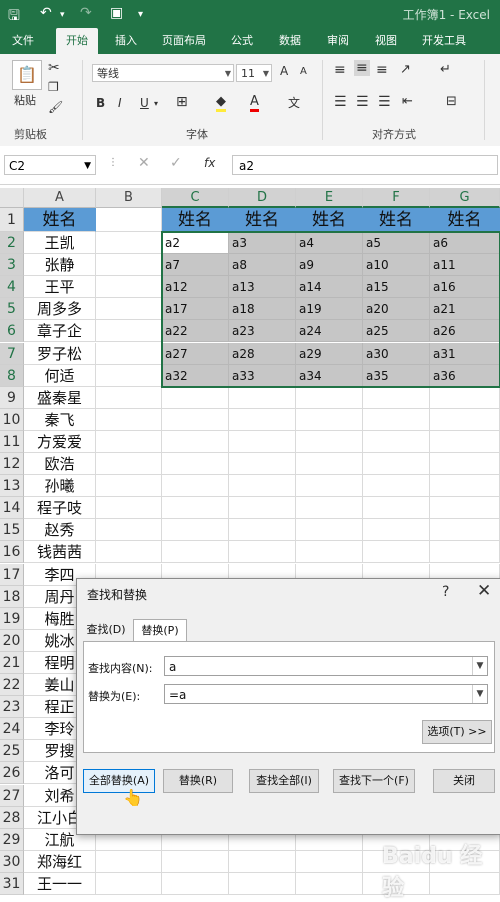 The height and width of the screenshot is (902, 500). I want to click on align-right-icon: ☰, so click(384, 102).